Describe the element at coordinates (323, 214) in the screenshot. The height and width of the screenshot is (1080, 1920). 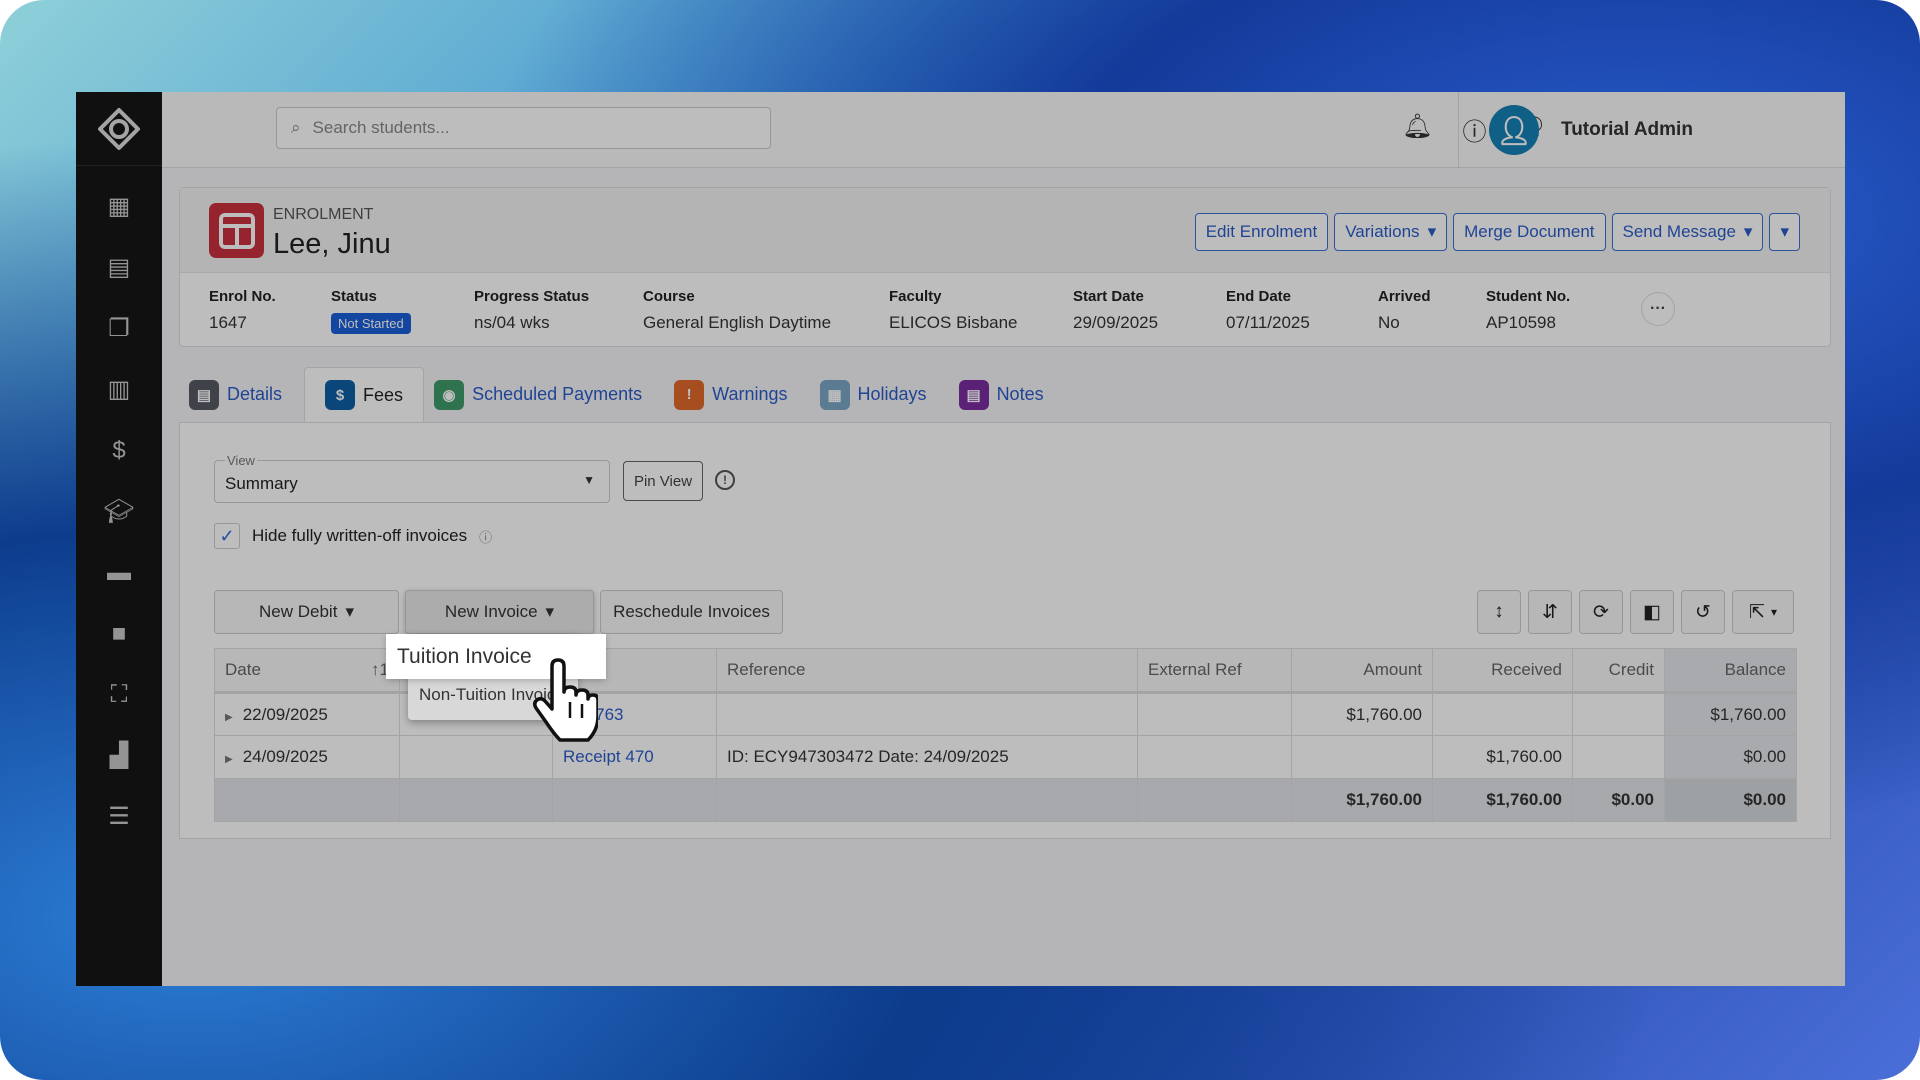
I see `enrolment-label: ENROLMENT` at that location.